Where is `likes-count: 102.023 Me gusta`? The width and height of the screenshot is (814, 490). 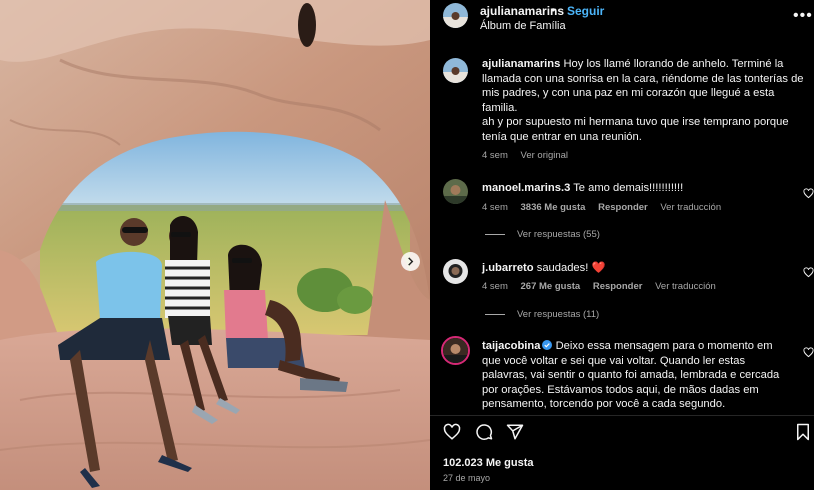 likes-count: 102.023 Me gusta is located at coordinates (488, 463).